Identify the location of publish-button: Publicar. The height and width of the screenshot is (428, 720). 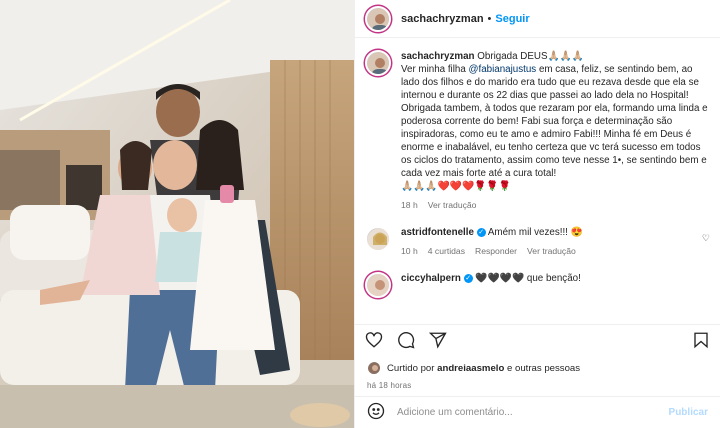
(688, 412).